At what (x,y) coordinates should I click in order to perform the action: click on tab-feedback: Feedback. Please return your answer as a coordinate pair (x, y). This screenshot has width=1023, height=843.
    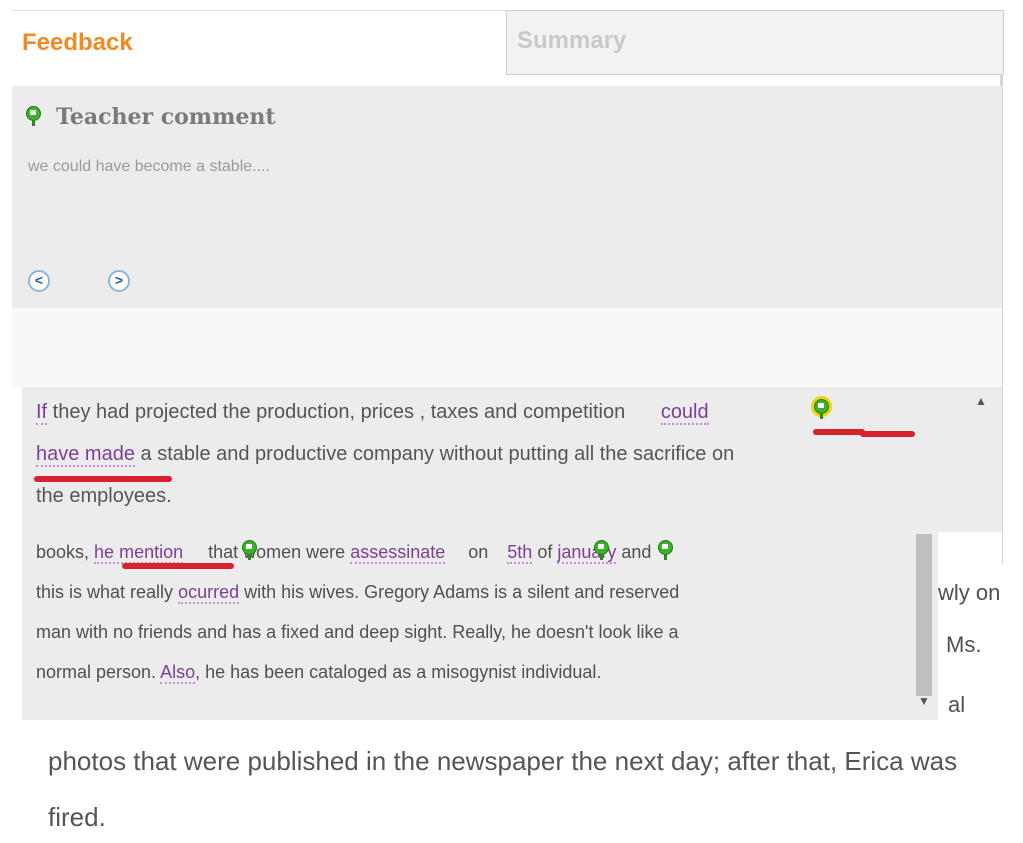
    Looking at the image, I should click on (259, 48).